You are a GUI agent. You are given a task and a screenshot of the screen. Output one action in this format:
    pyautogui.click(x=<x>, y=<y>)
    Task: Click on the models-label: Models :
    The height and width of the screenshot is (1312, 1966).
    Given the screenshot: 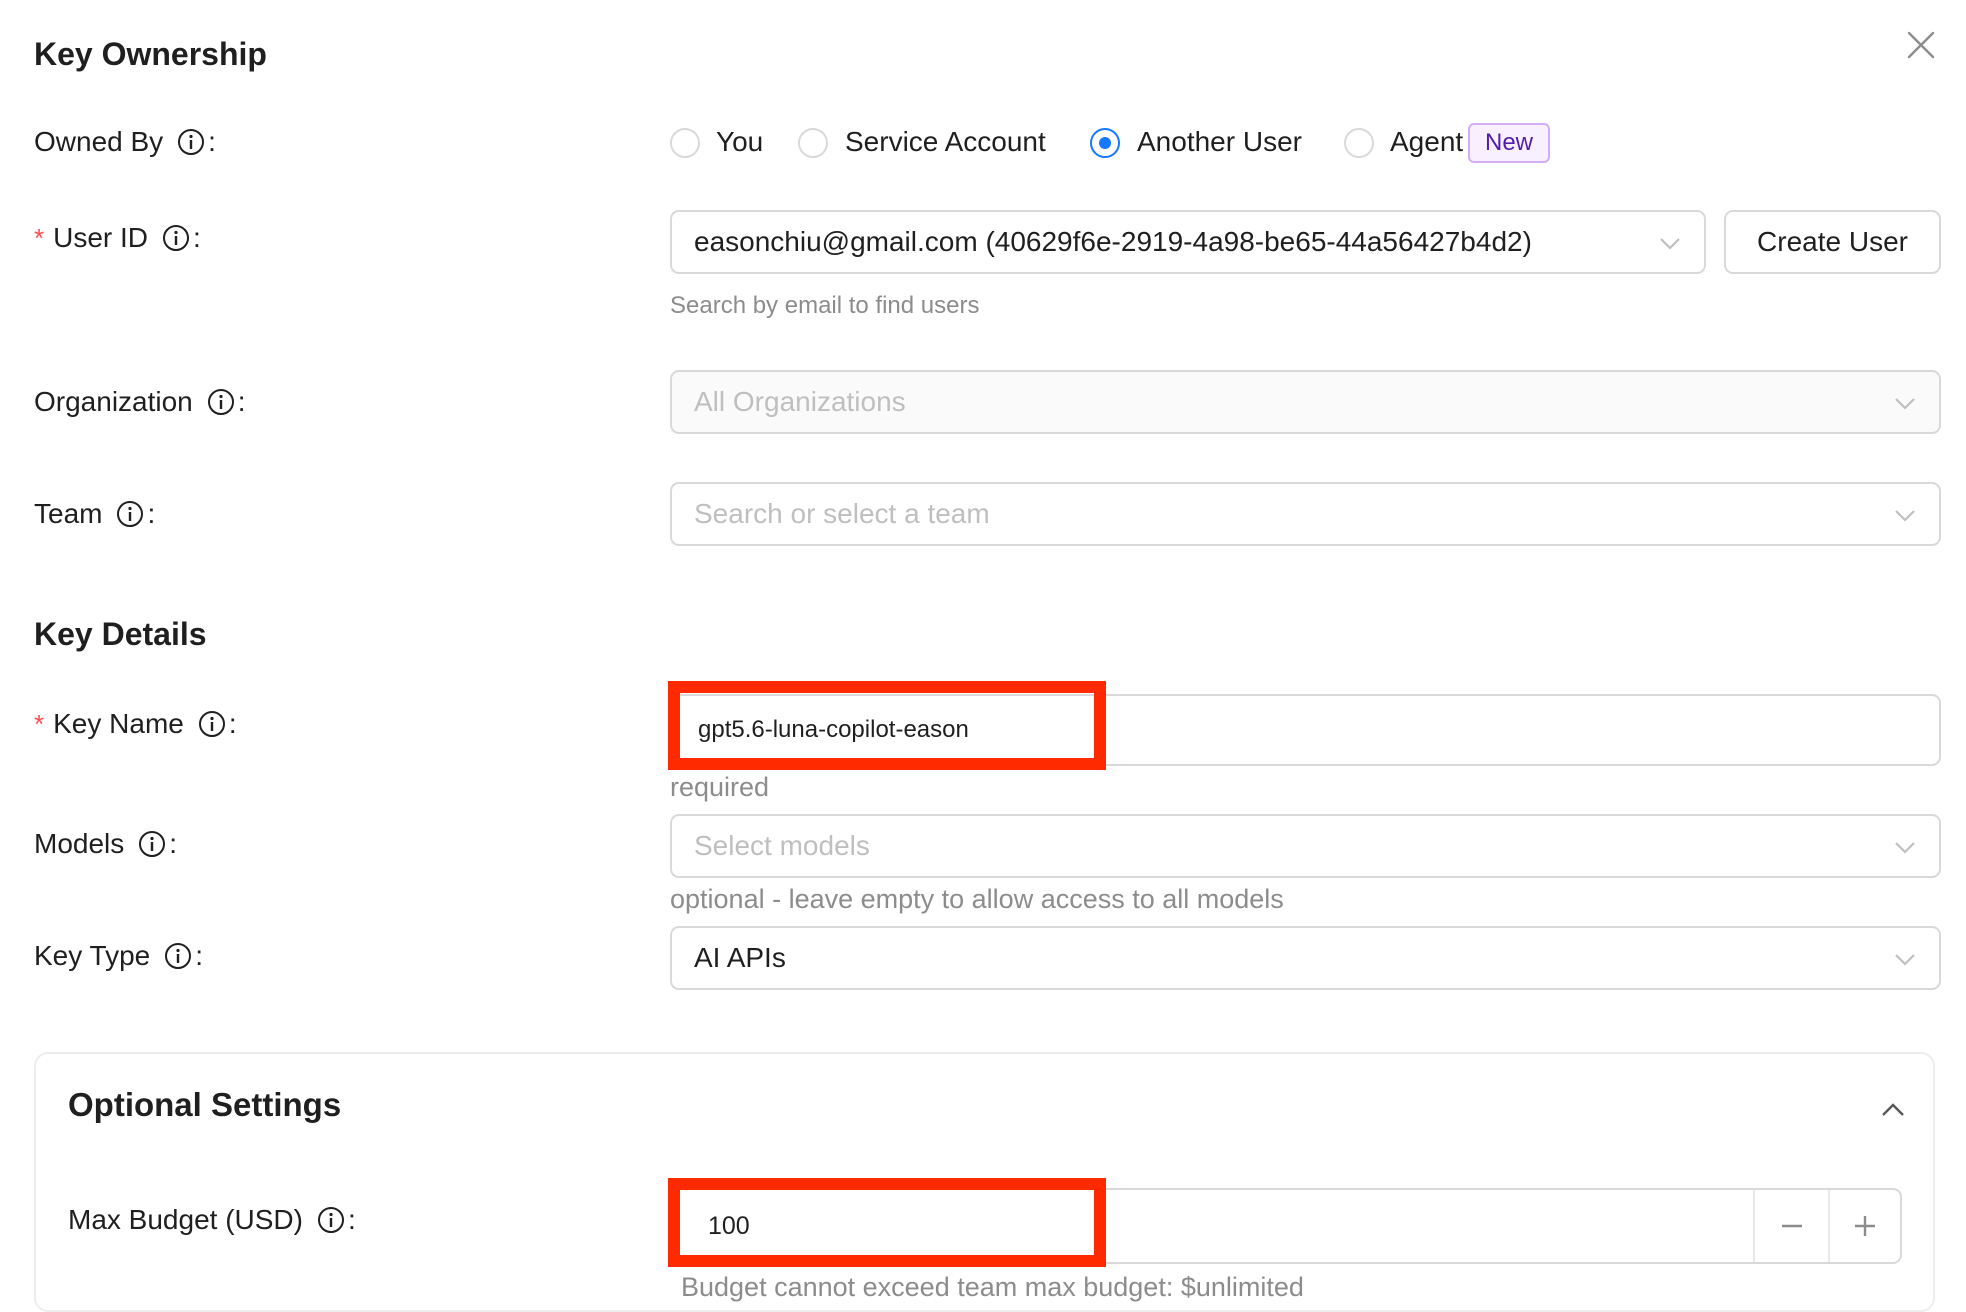 What is the action you would take?
    pyautogui.click(x=105, y=844)
    